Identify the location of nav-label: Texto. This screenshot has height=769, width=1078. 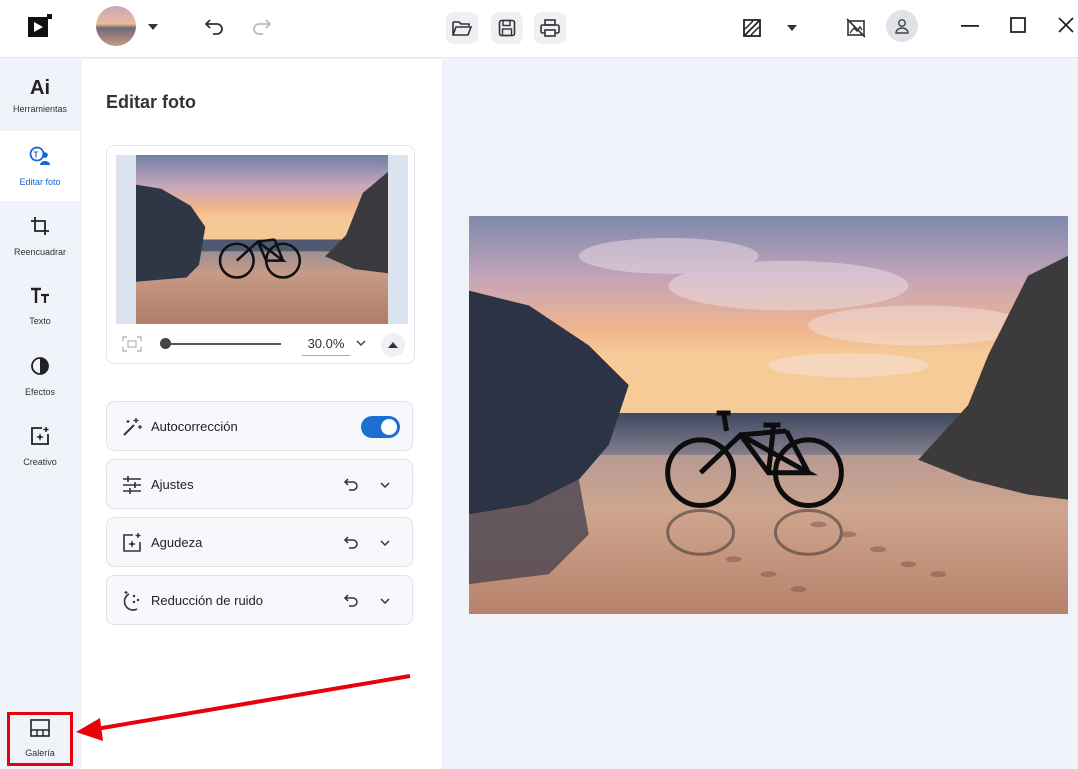
(40, 320).